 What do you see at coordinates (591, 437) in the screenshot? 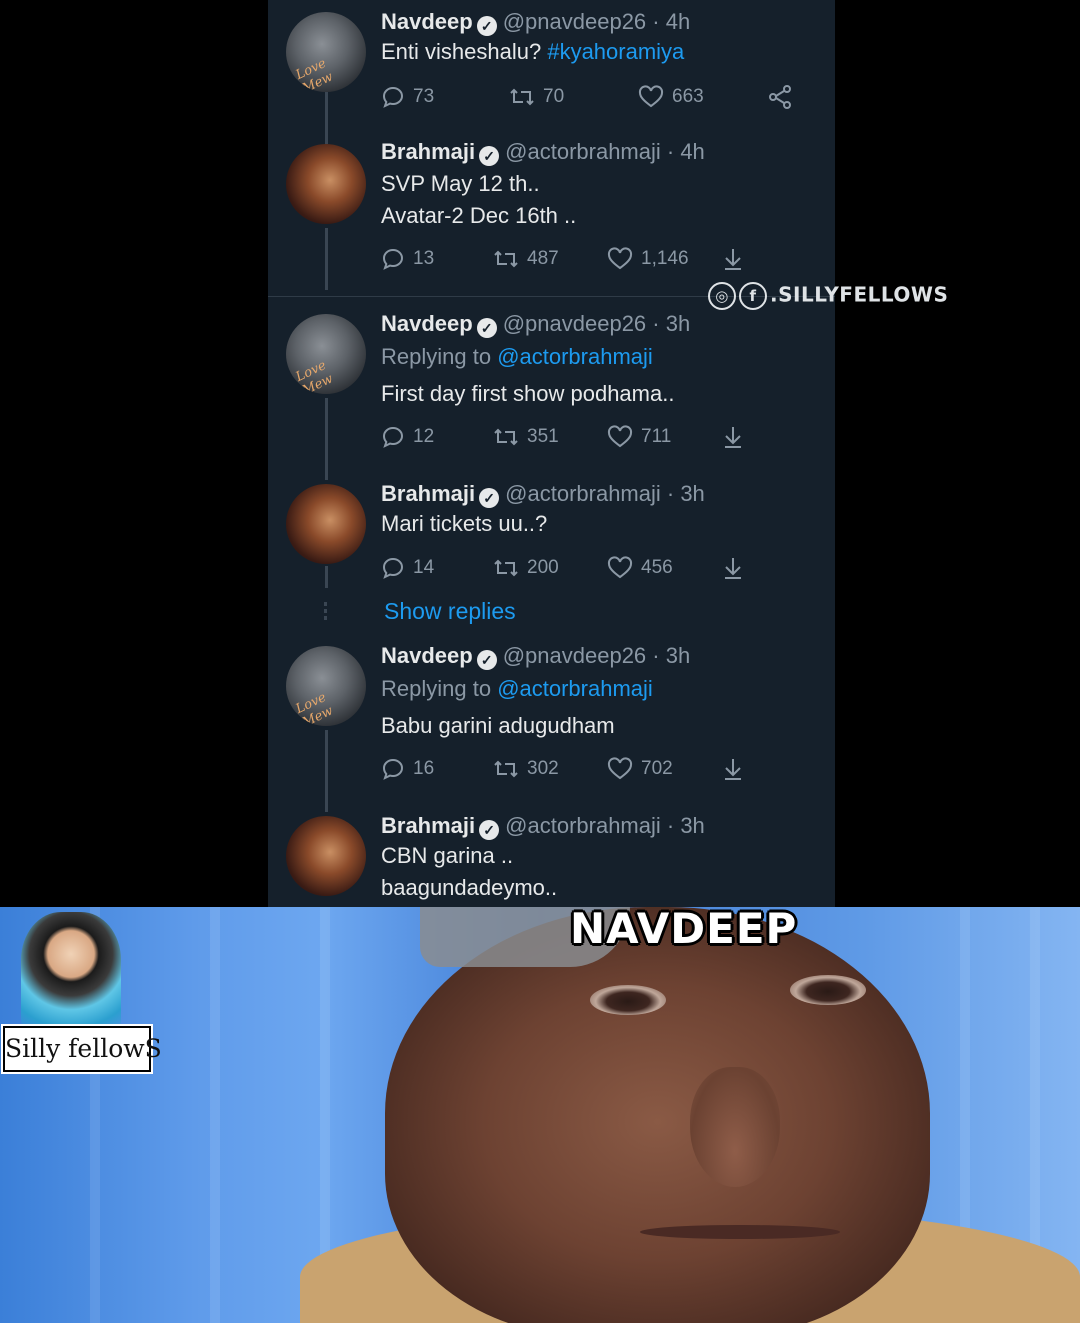
I see `tweet-actions: 12 351 711` at bounding box center [591, 437].